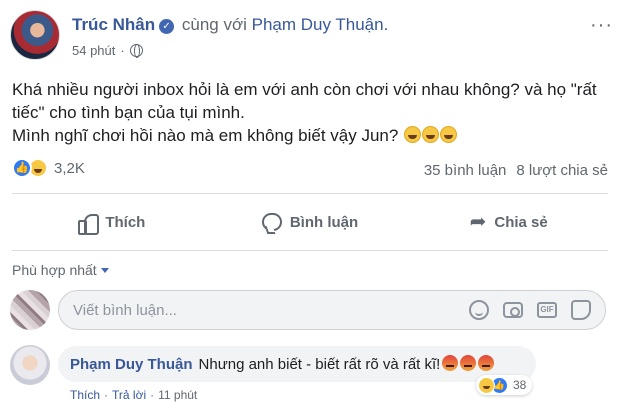 This screenshot has width=620, height=418. Describe the element at coordinates (486, 385) in the screenshot. I see `haha-reaction-icon` at that location.